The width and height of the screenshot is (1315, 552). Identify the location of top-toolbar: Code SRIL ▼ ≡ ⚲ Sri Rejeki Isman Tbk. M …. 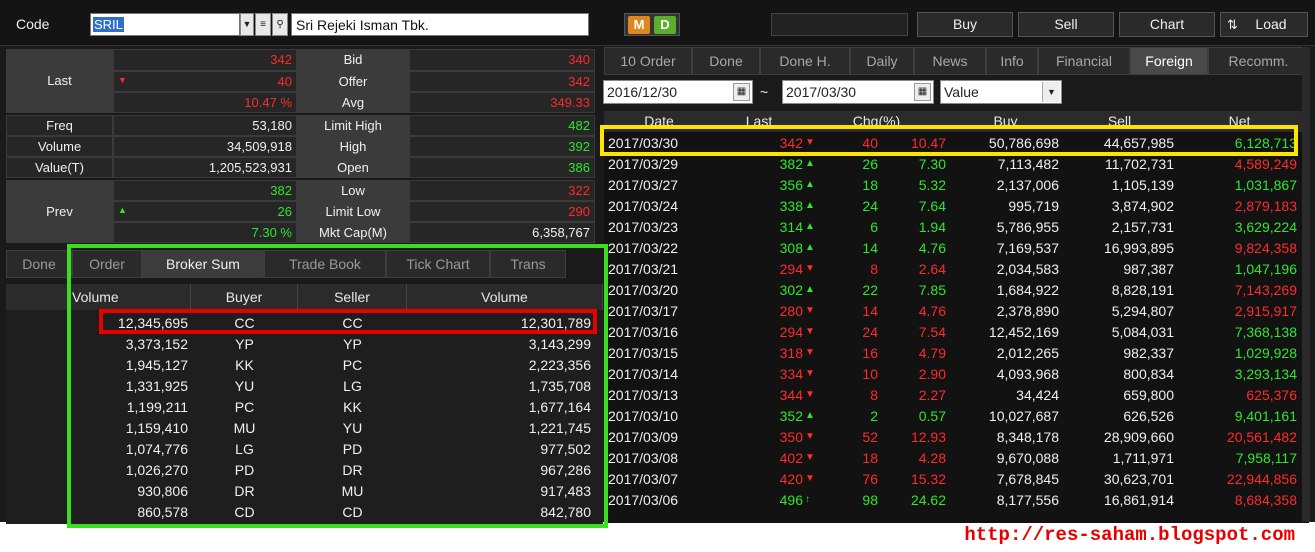
(657, 23).